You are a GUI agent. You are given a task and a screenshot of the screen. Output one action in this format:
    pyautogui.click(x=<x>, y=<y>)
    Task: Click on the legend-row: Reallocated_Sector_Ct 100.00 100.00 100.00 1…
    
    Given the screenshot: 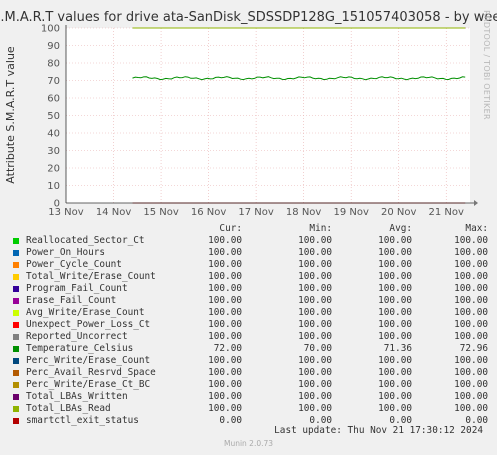 What is the action you would take?
    pyautogui.click(x=251, y=241)
    